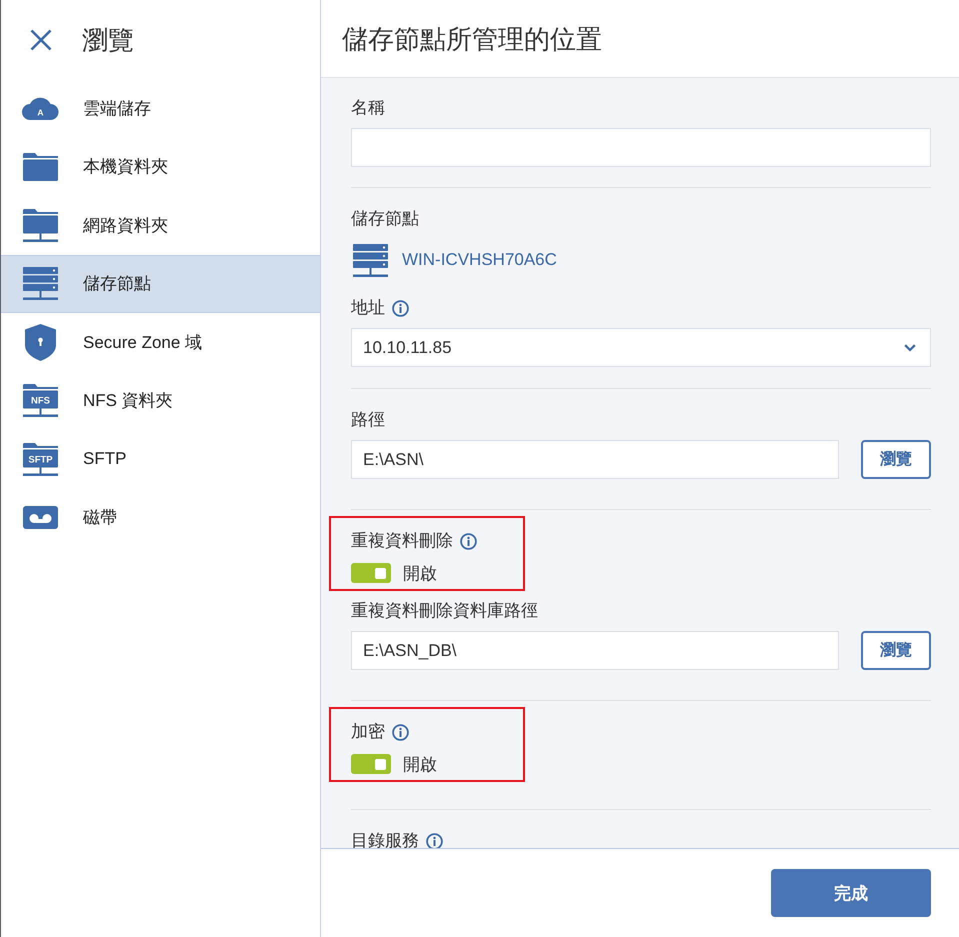  I want to click on cloud-icon: A, so click(40, 108).